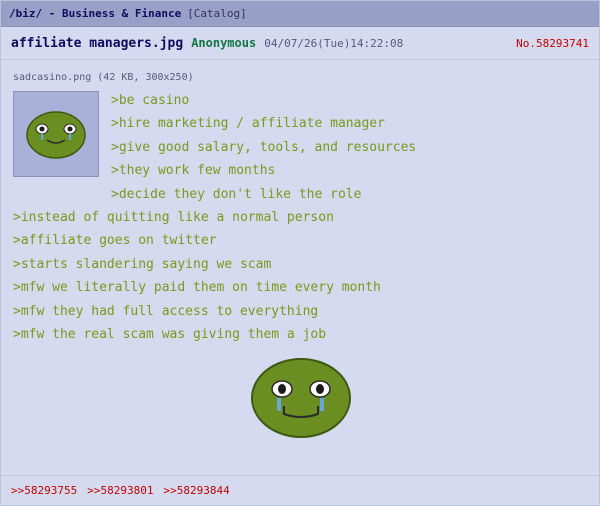 This screenshot has width=600, height=506. What do you see at coordinates (552, 43) in the screenshot?
I see `post-number-link: No.58293741` at bounding box center [552, 43].